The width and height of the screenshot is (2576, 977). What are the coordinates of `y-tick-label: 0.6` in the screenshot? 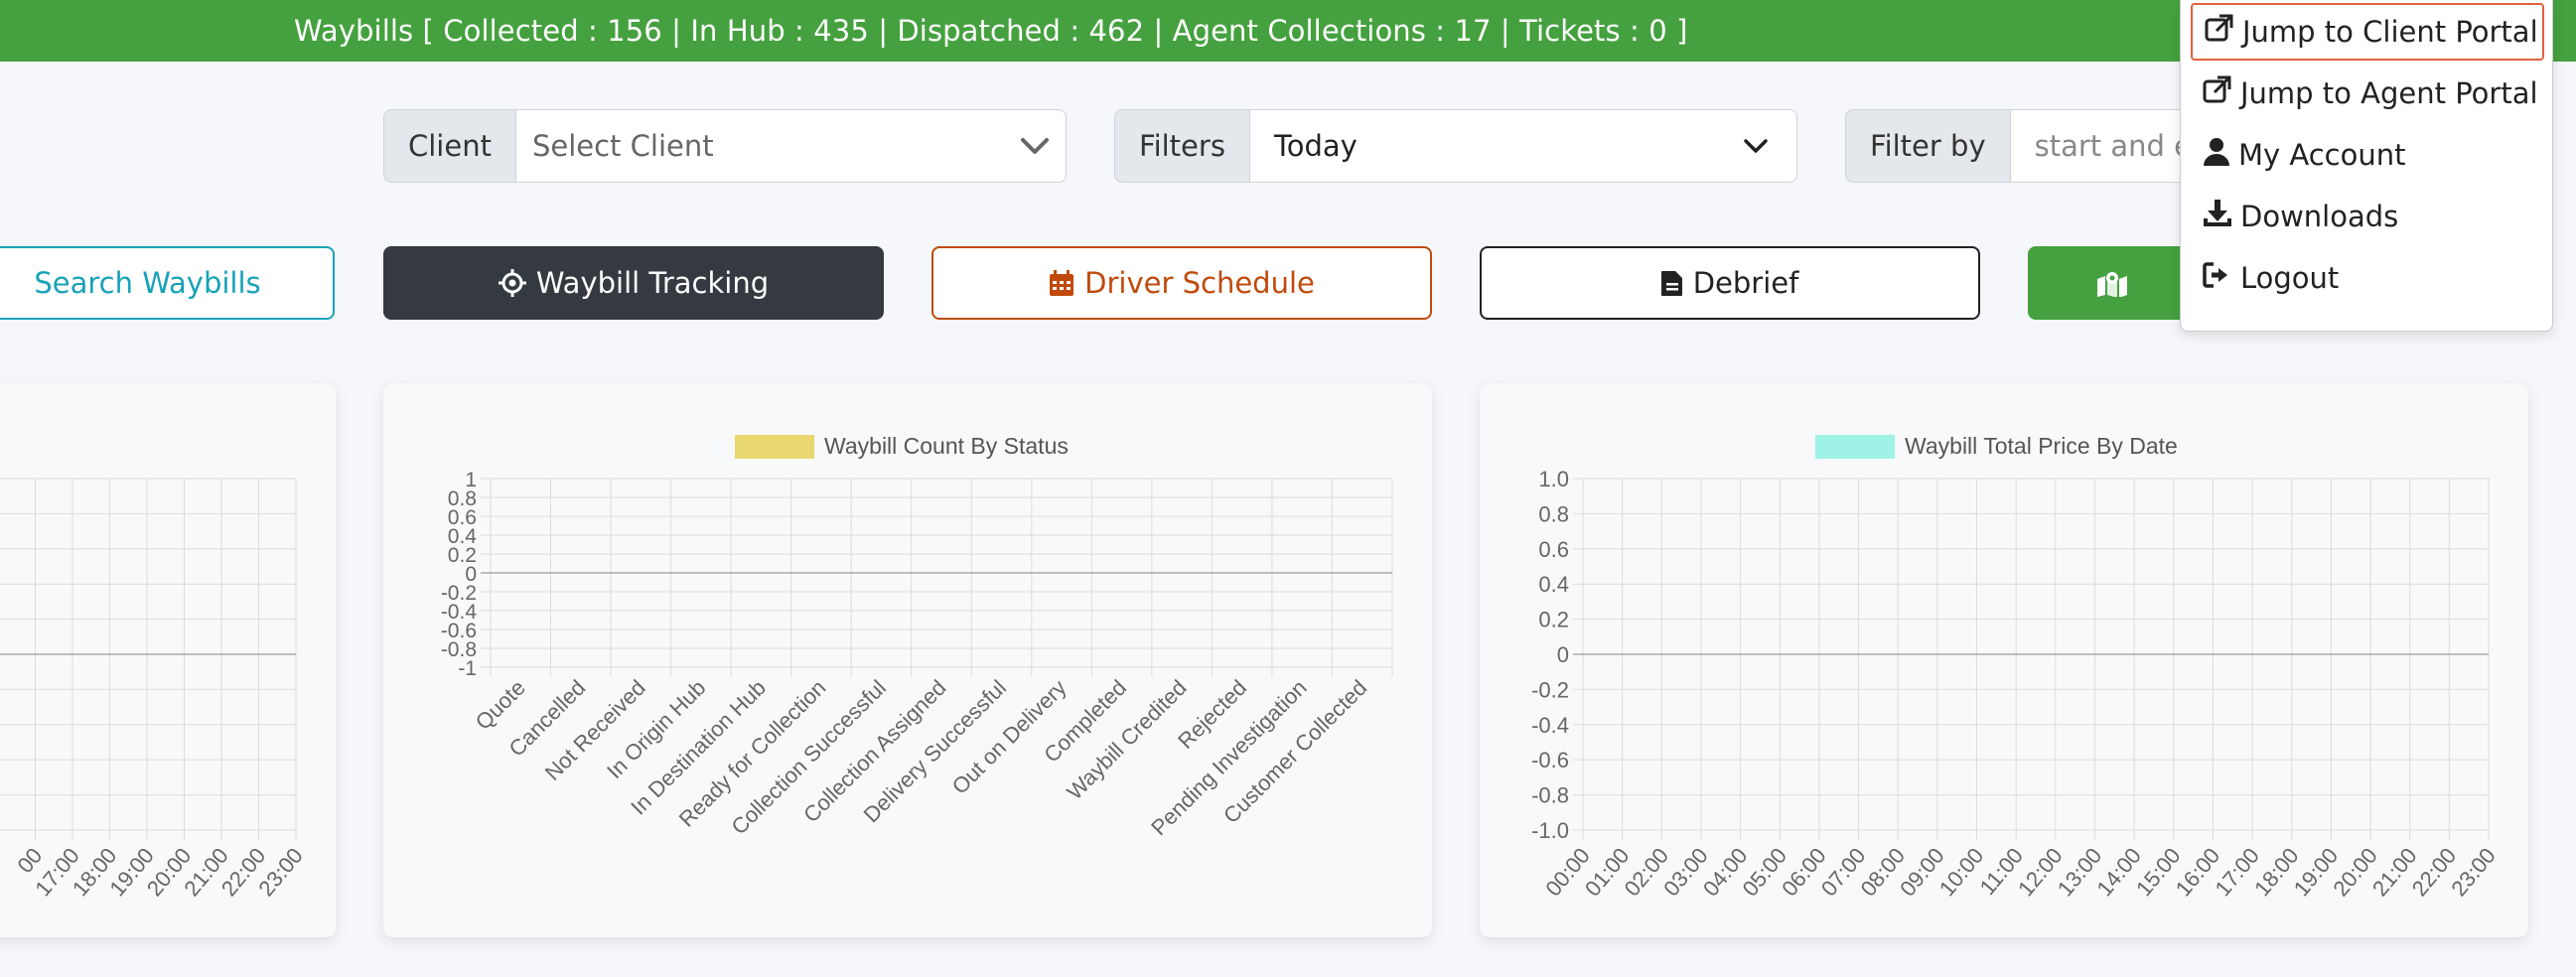 It's located at (1554, 549).